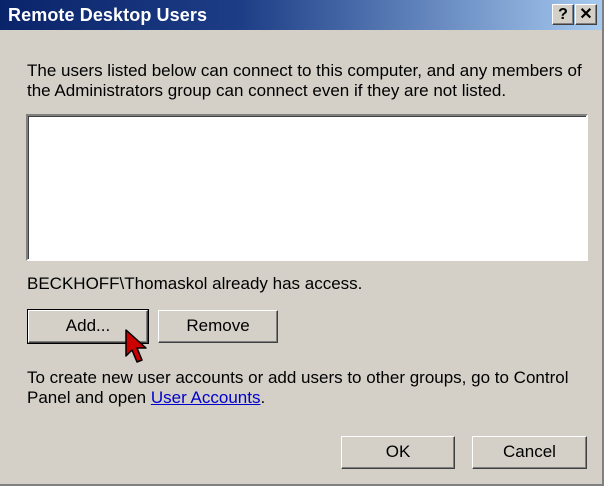 This screenshot has width=608, height=488. Describe the element at coordinates (108, 15) in the screenshot. I see `window-title: Remote Desktop Users` at that location.